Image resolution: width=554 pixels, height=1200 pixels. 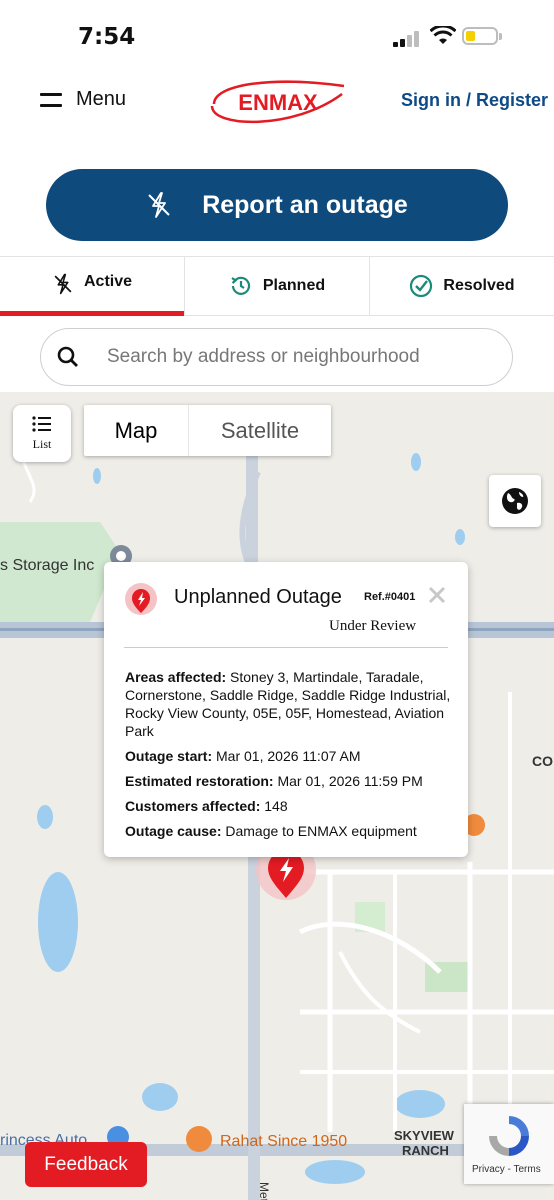 I want to click on tab-planned: Planned, so click(x=277, y=286).